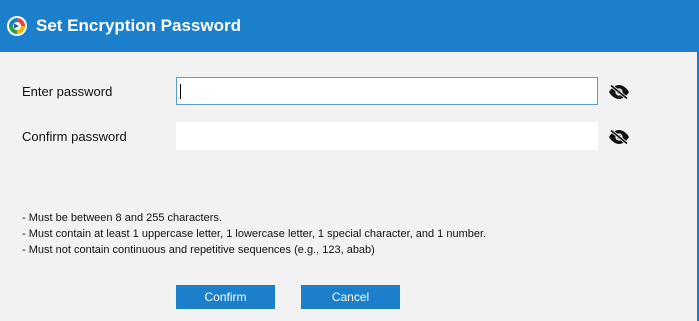 The image size is (699, 321). What do you see at coordinates (387, 91) in the screenshot?
I see `password-input` at bounding box center [387, 91].